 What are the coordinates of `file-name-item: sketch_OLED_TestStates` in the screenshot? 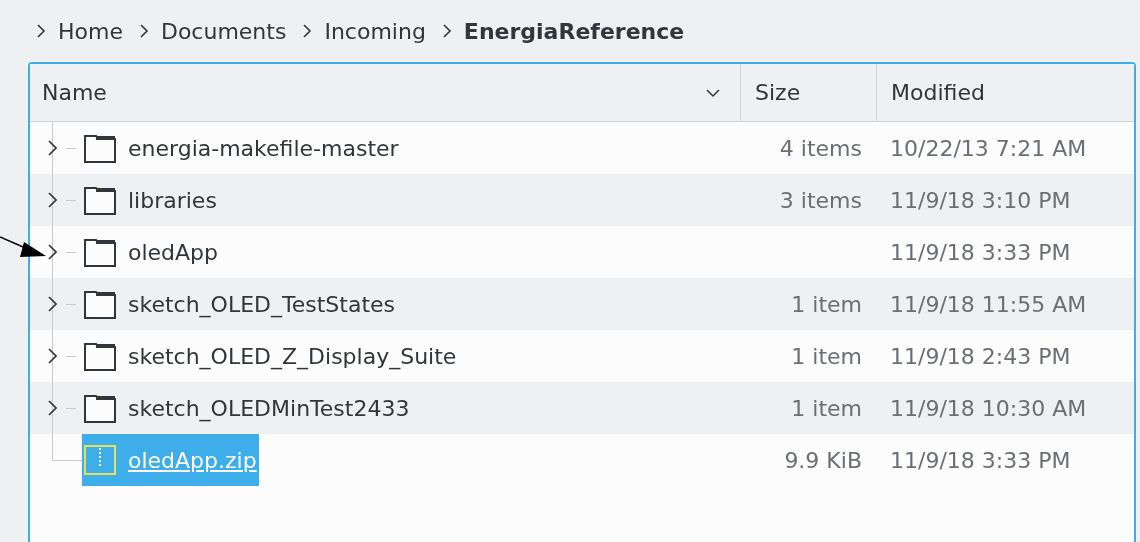 It's located at (240, 304).